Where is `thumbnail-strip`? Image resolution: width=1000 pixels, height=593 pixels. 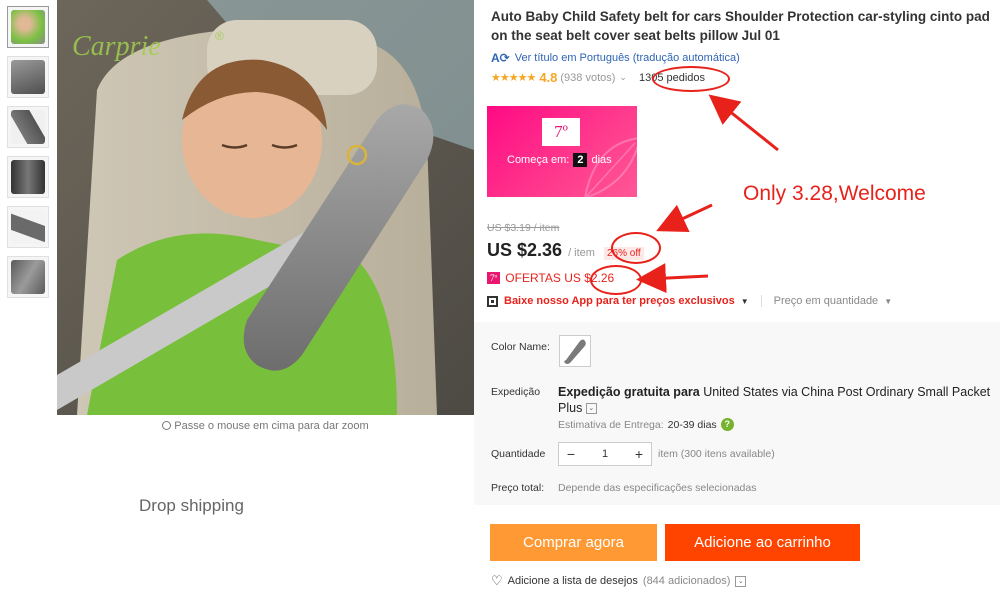
thumbnail-strip is located at coordinates (28, 156).